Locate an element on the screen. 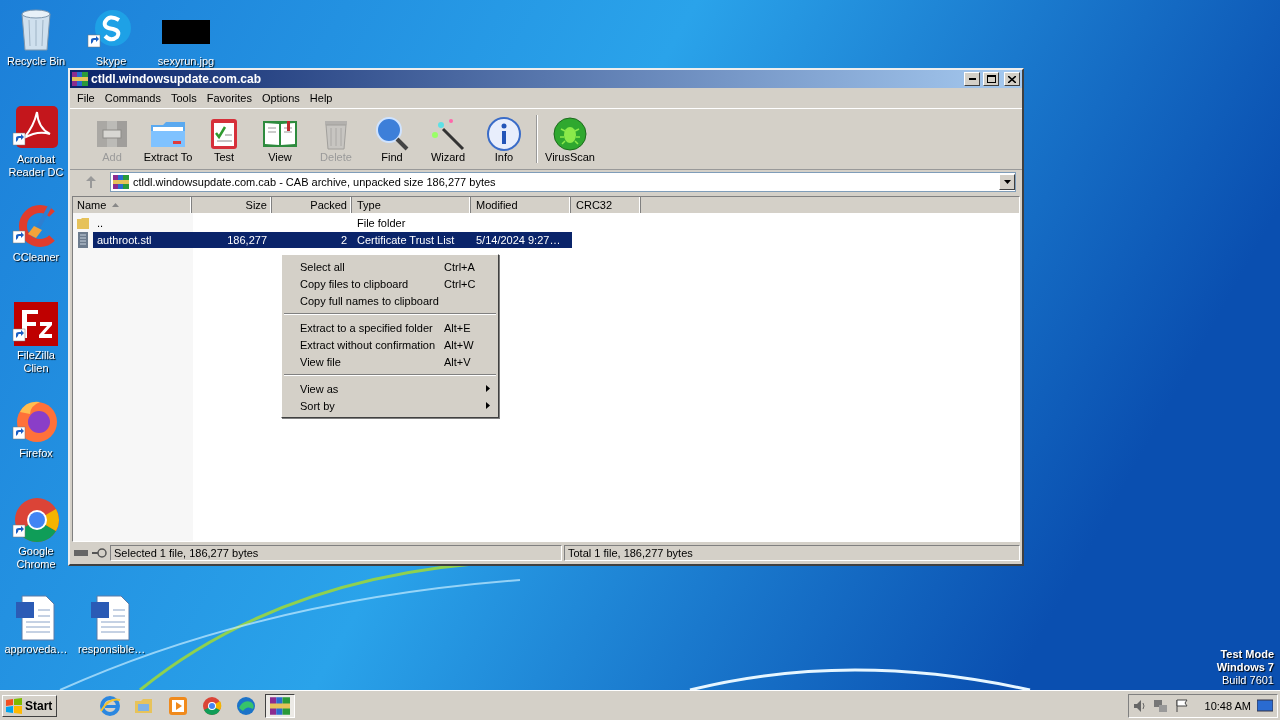 The width and height of the screenshot is (1280, 720). os-notice-text: Windows 7 is located at coordinates (1245, 667).